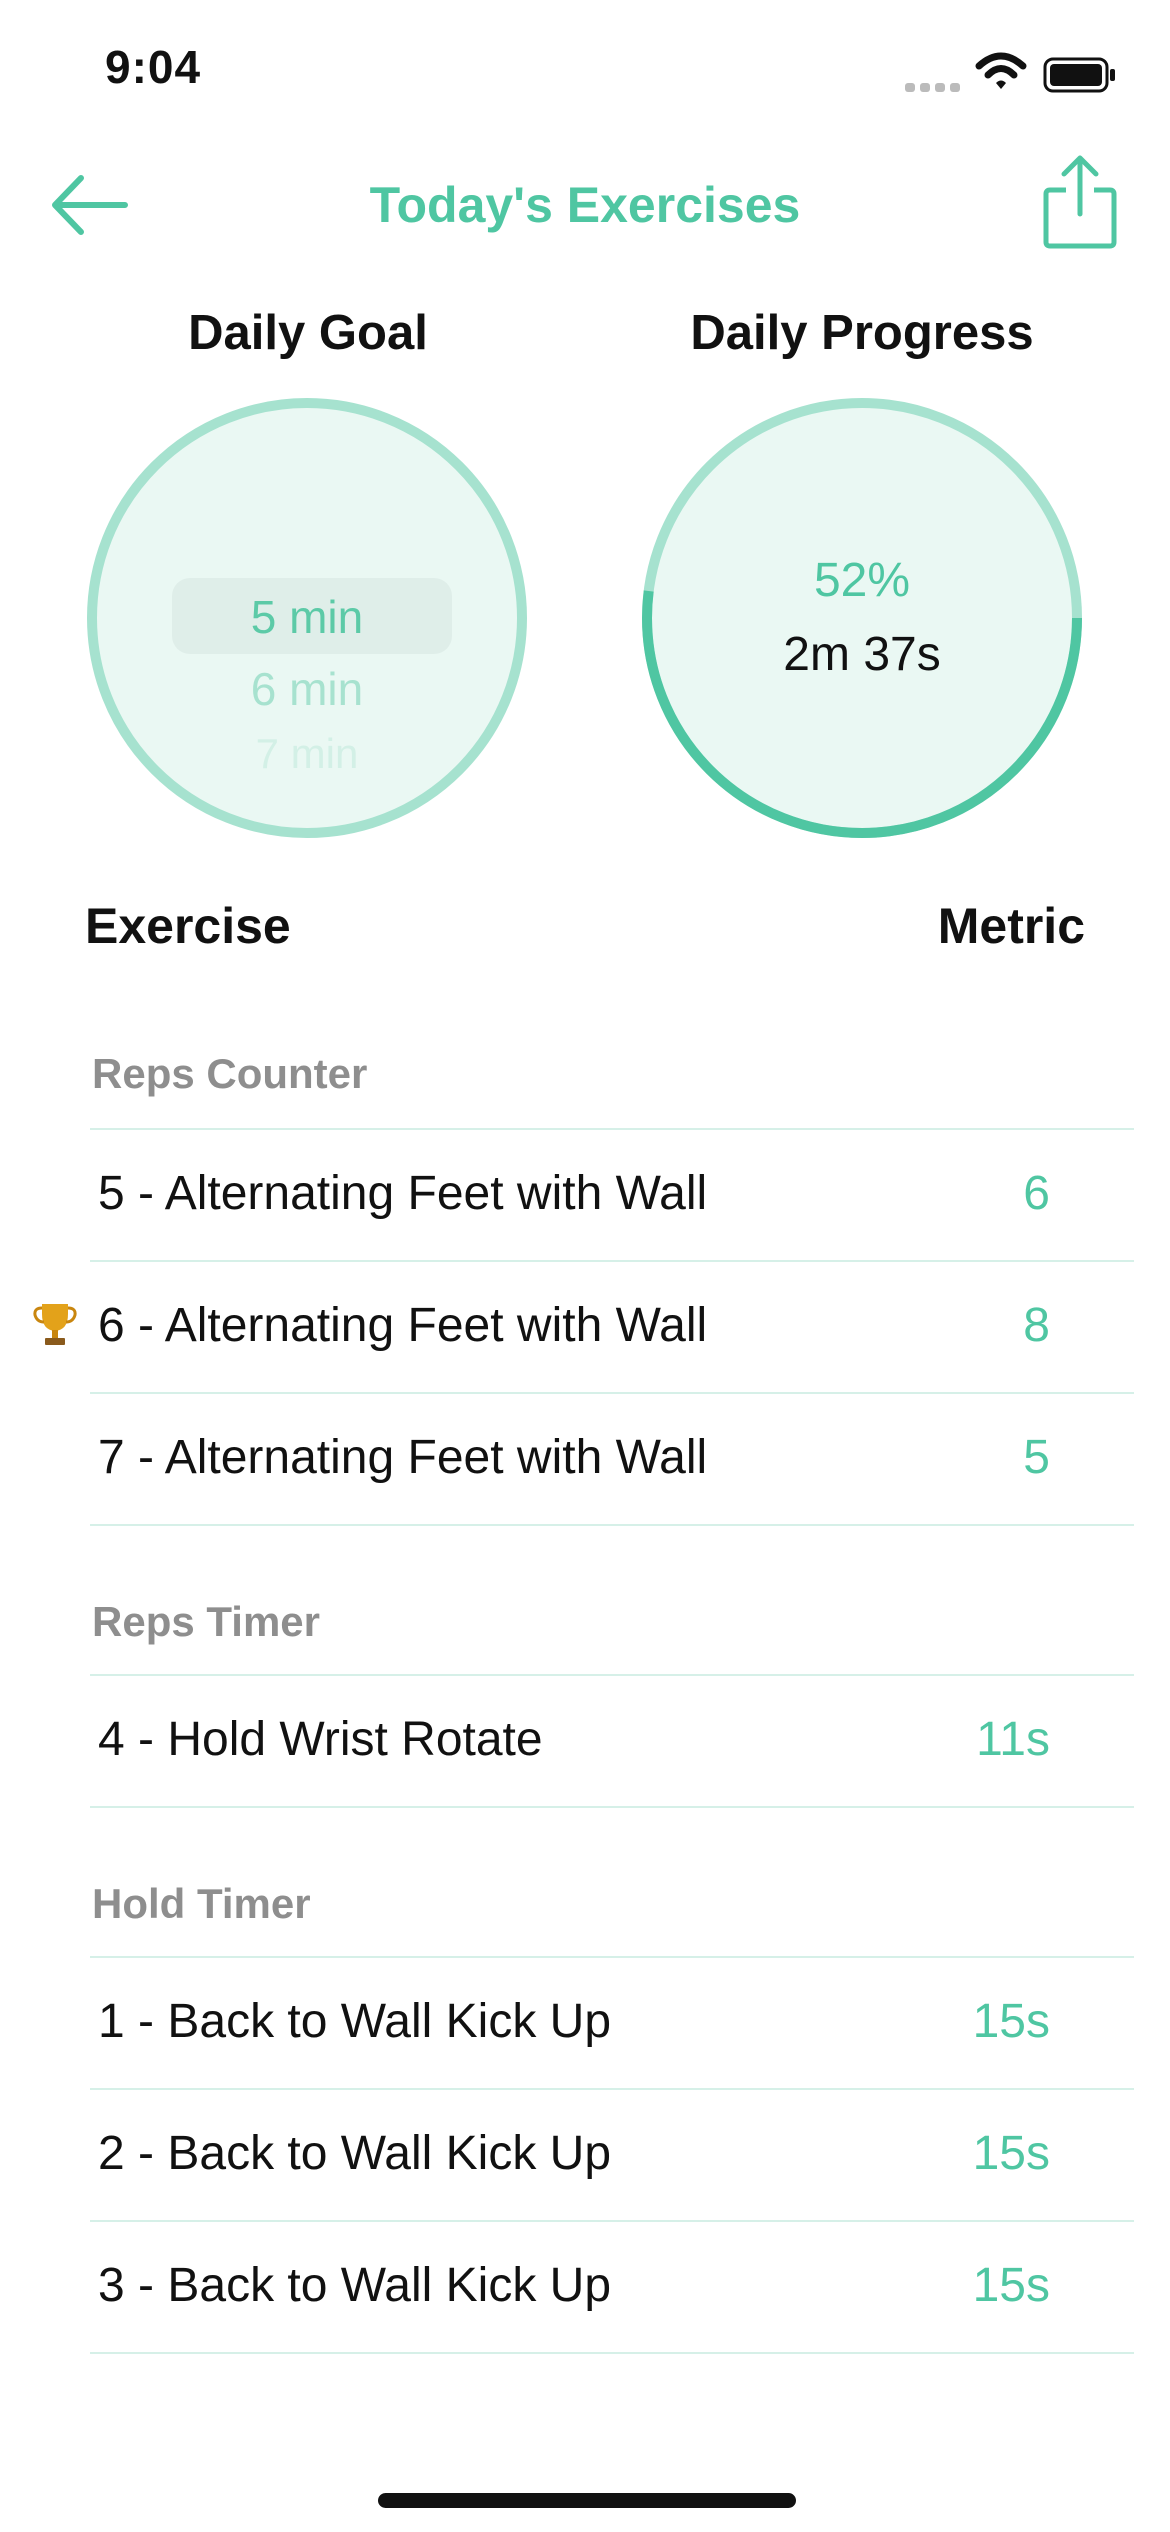 The width and height of the screenshot is (1170, 2532). I want to click on exercise-name: 1 - Back to Wall Kick Up, so click(355, 2021).